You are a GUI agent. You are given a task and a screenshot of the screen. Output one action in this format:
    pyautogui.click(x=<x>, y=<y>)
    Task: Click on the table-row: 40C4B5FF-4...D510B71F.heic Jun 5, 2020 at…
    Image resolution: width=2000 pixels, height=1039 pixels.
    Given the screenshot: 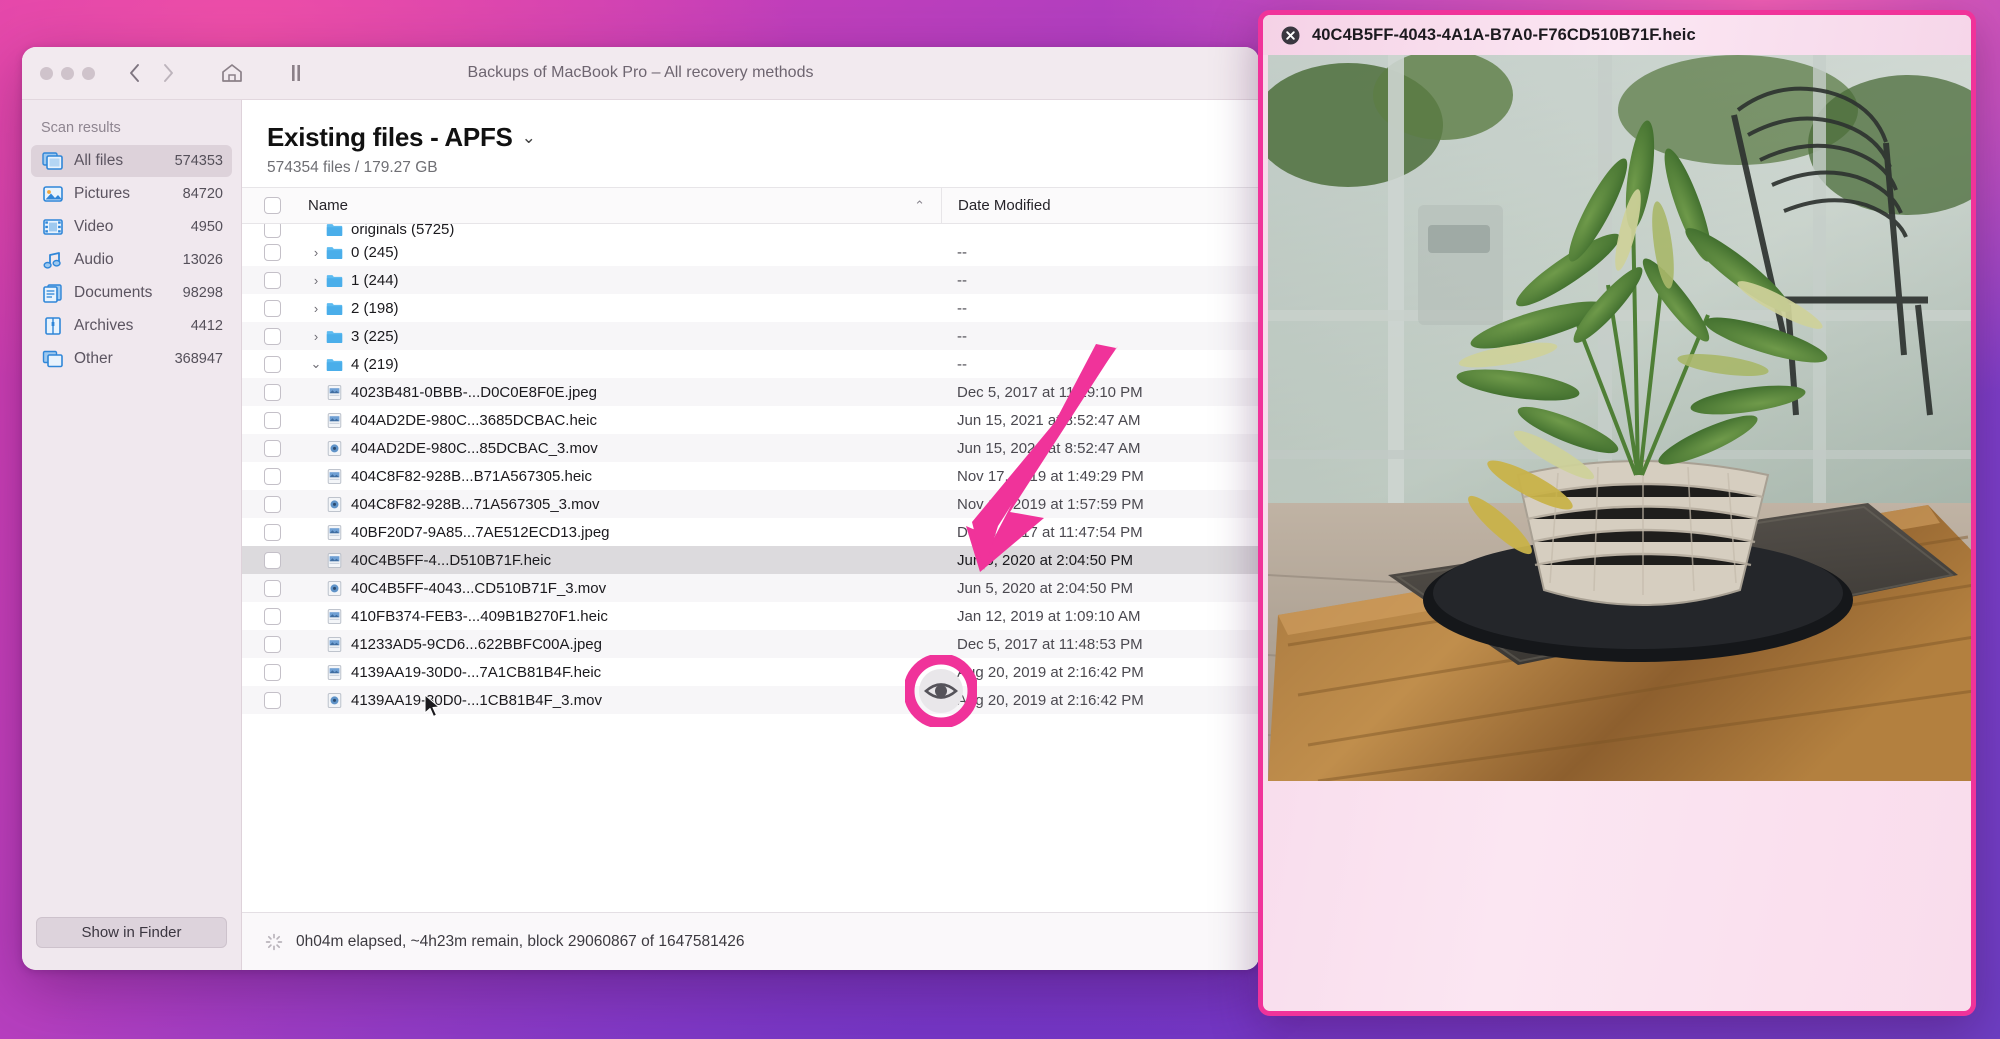 What is the action you would take?
    pyautogui.click(x=750, y=560)
    